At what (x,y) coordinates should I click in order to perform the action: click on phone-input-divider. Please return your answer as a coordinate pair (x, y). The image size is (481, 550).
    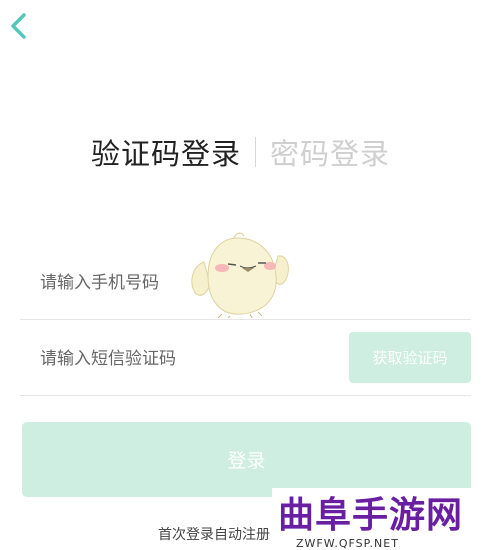
    Looking at the image, I should click on (245, 319).